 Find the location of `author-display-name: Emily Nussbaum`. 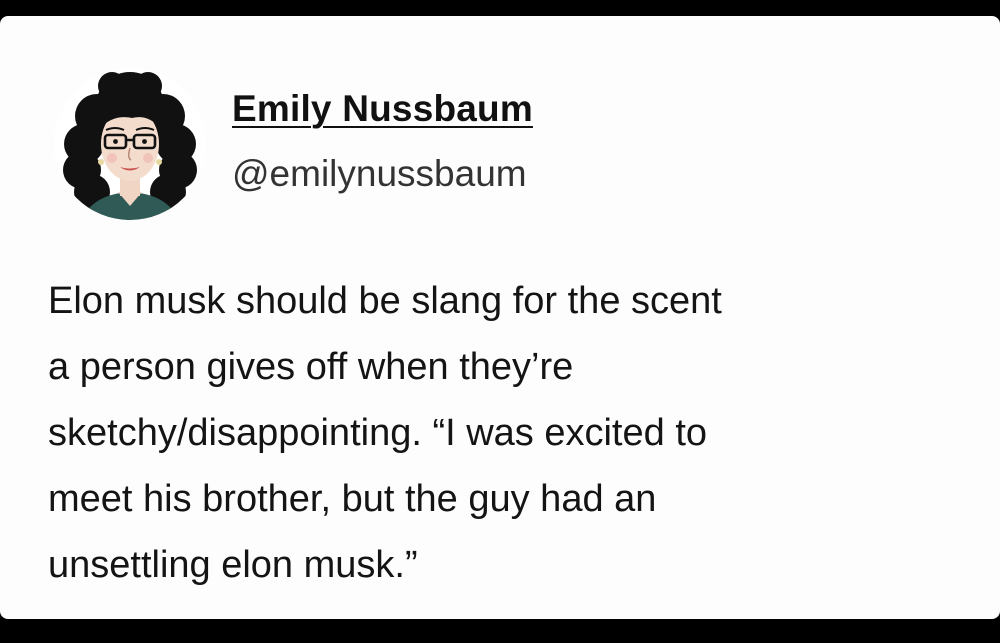

author-display-name: Emily Nussbaum is located at coordinates (382, 109).